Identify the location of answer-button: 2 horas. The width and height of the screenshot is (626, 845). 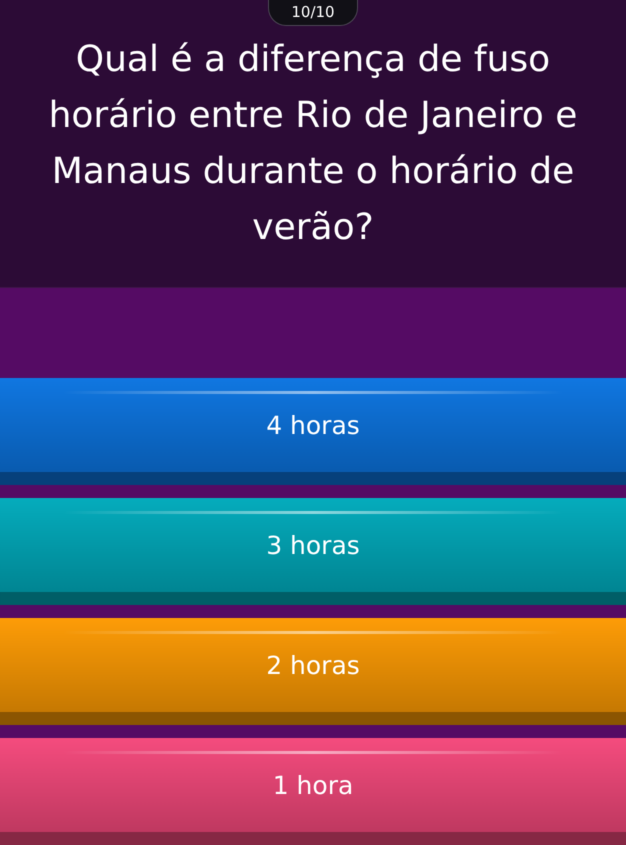
(313, 671).